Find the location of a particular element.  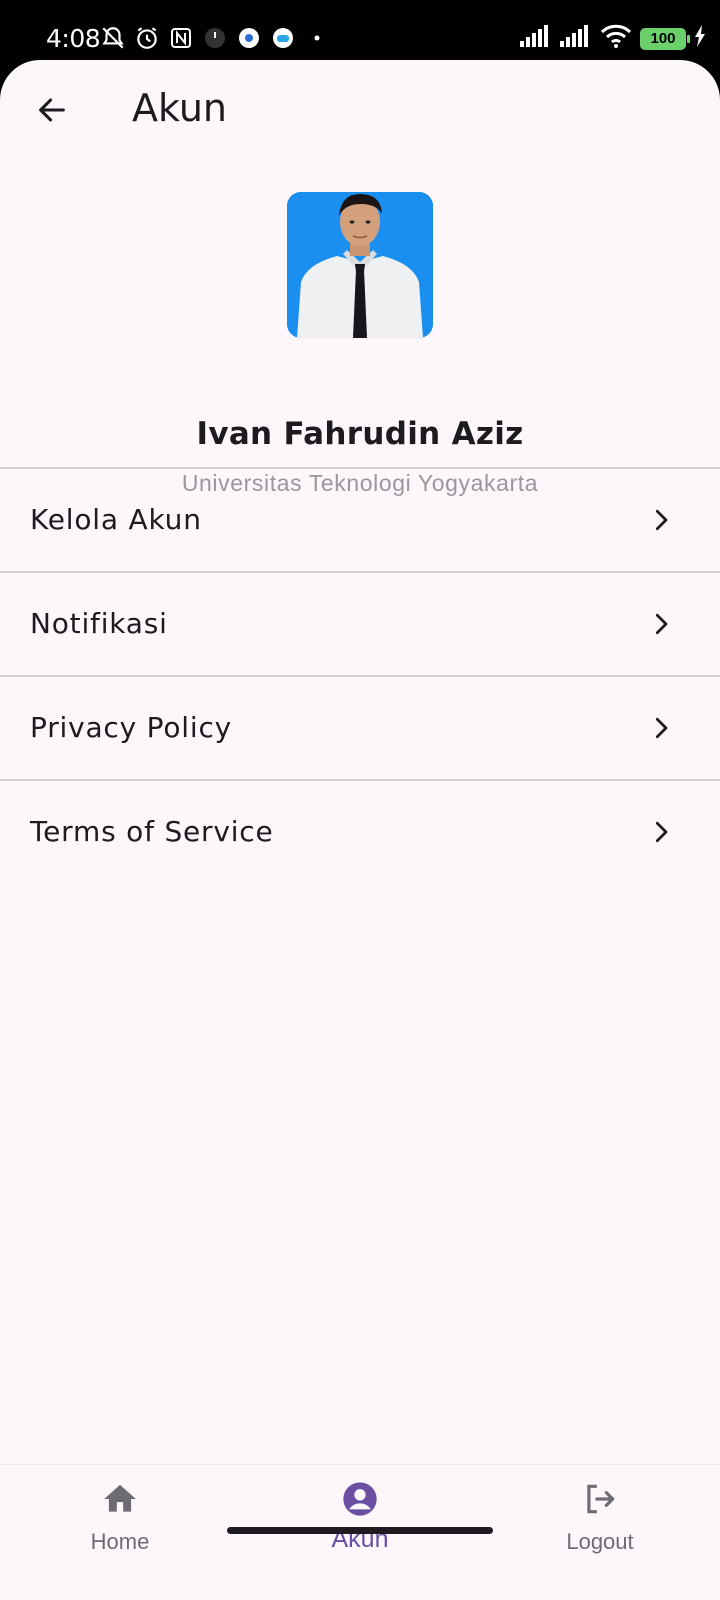

home-indicator is located at coordinates (360, 1530).